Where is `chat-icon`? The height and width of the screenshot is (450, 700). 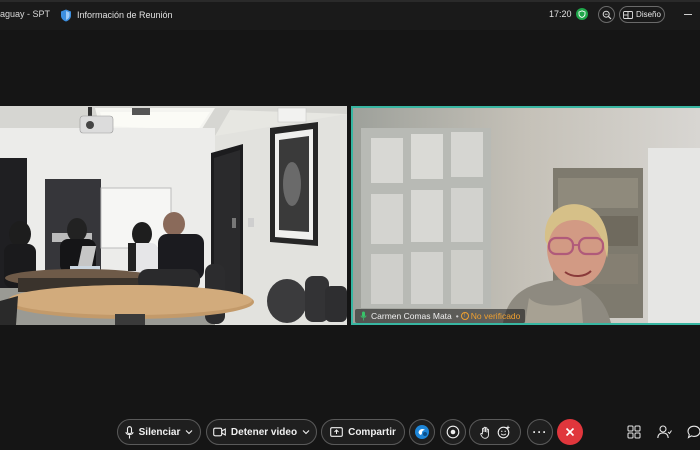
chat-icon is located at coordinates (693, 432).